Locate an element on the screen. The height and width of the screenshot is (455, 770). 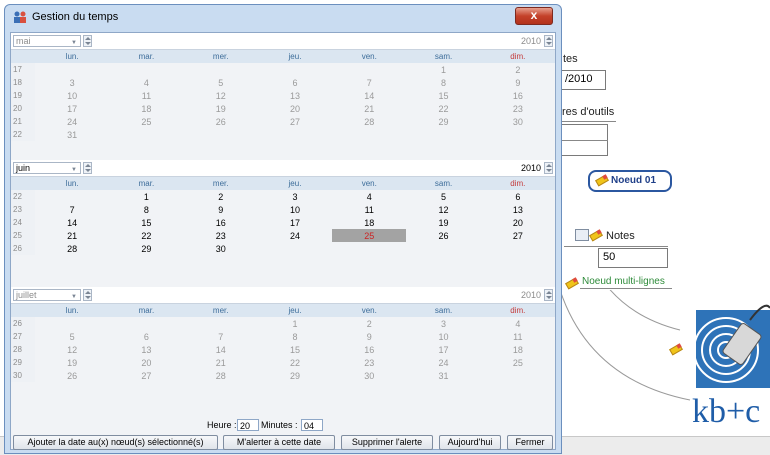
date-field: /2010 is located at coordinates (583, 80).